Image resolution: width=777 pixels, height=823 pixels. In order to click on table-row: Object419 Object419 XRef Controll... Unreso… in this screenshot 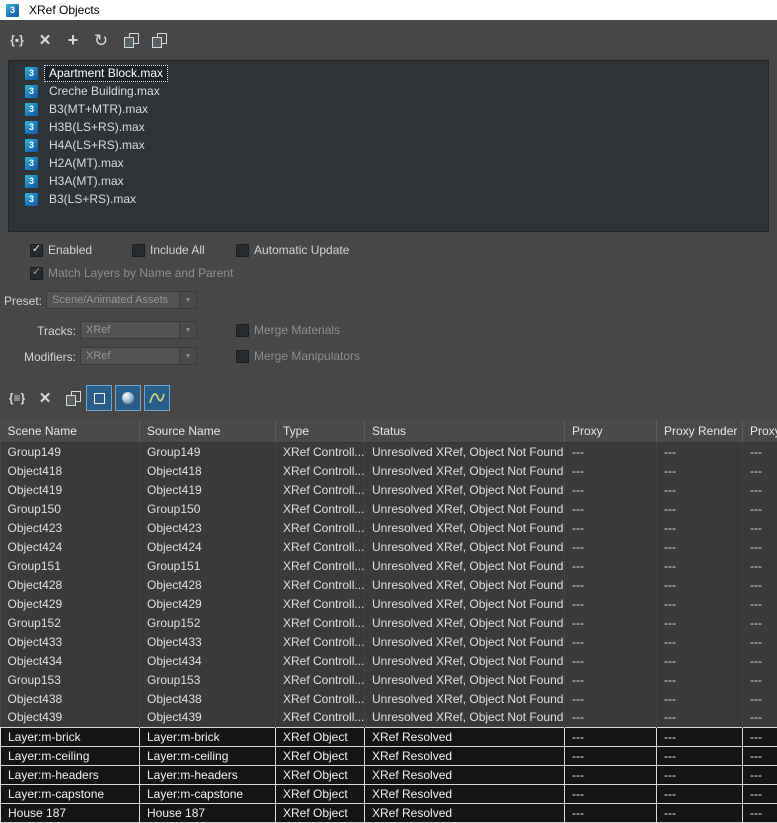, I will do `click(388, 489)`.